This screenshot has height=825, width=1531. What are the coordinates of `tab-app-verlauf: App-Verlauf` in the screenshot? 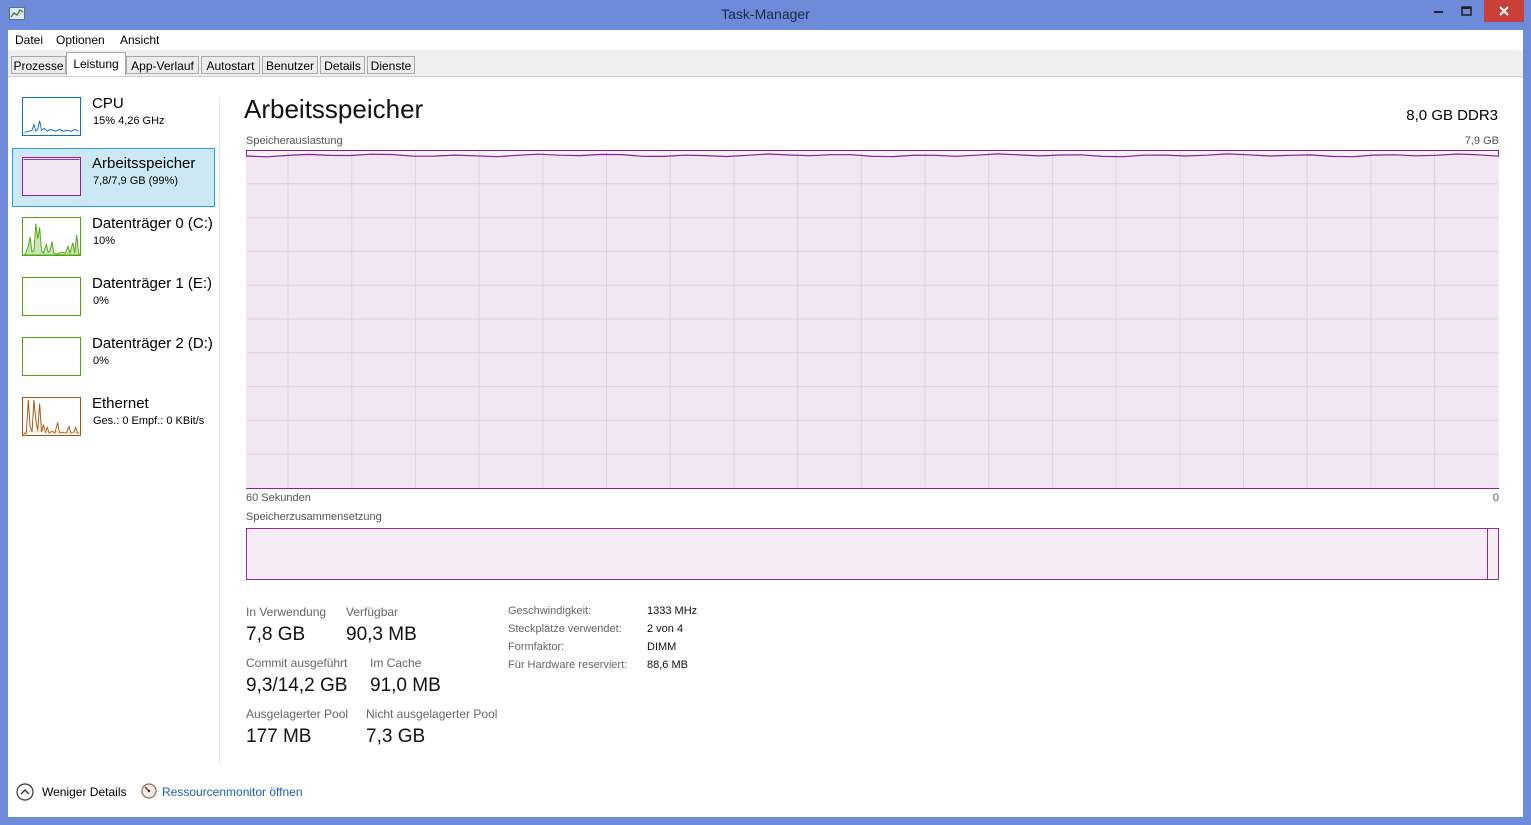 It's located at (162, 65).